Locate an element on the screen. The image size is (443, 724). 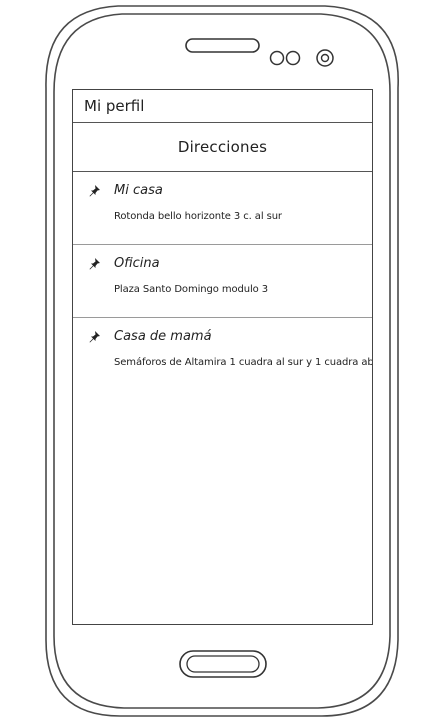
section-title: Direcciones is located at coordinates (222, 147).